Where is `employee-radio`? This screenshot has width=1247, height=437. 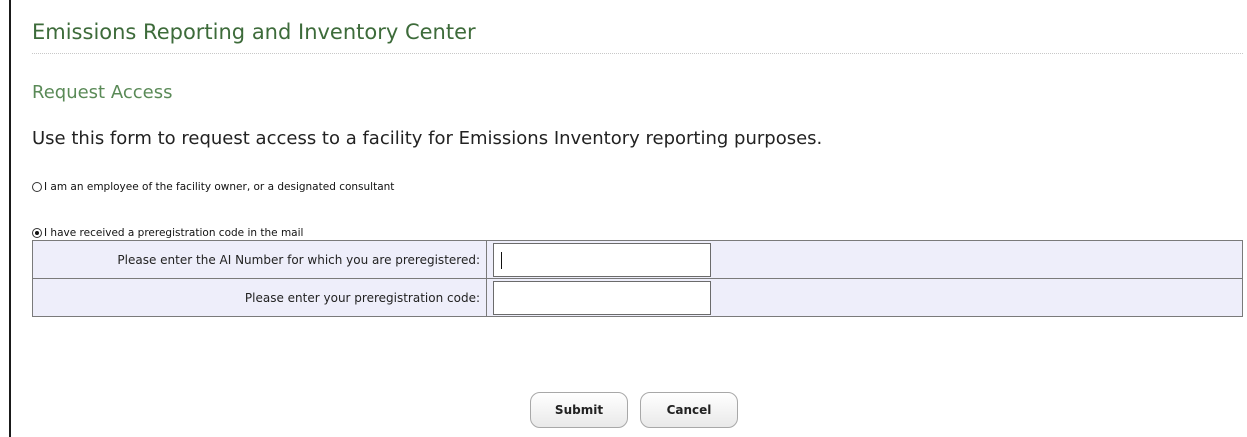
employee-radio is located at coordinates (37, 187).